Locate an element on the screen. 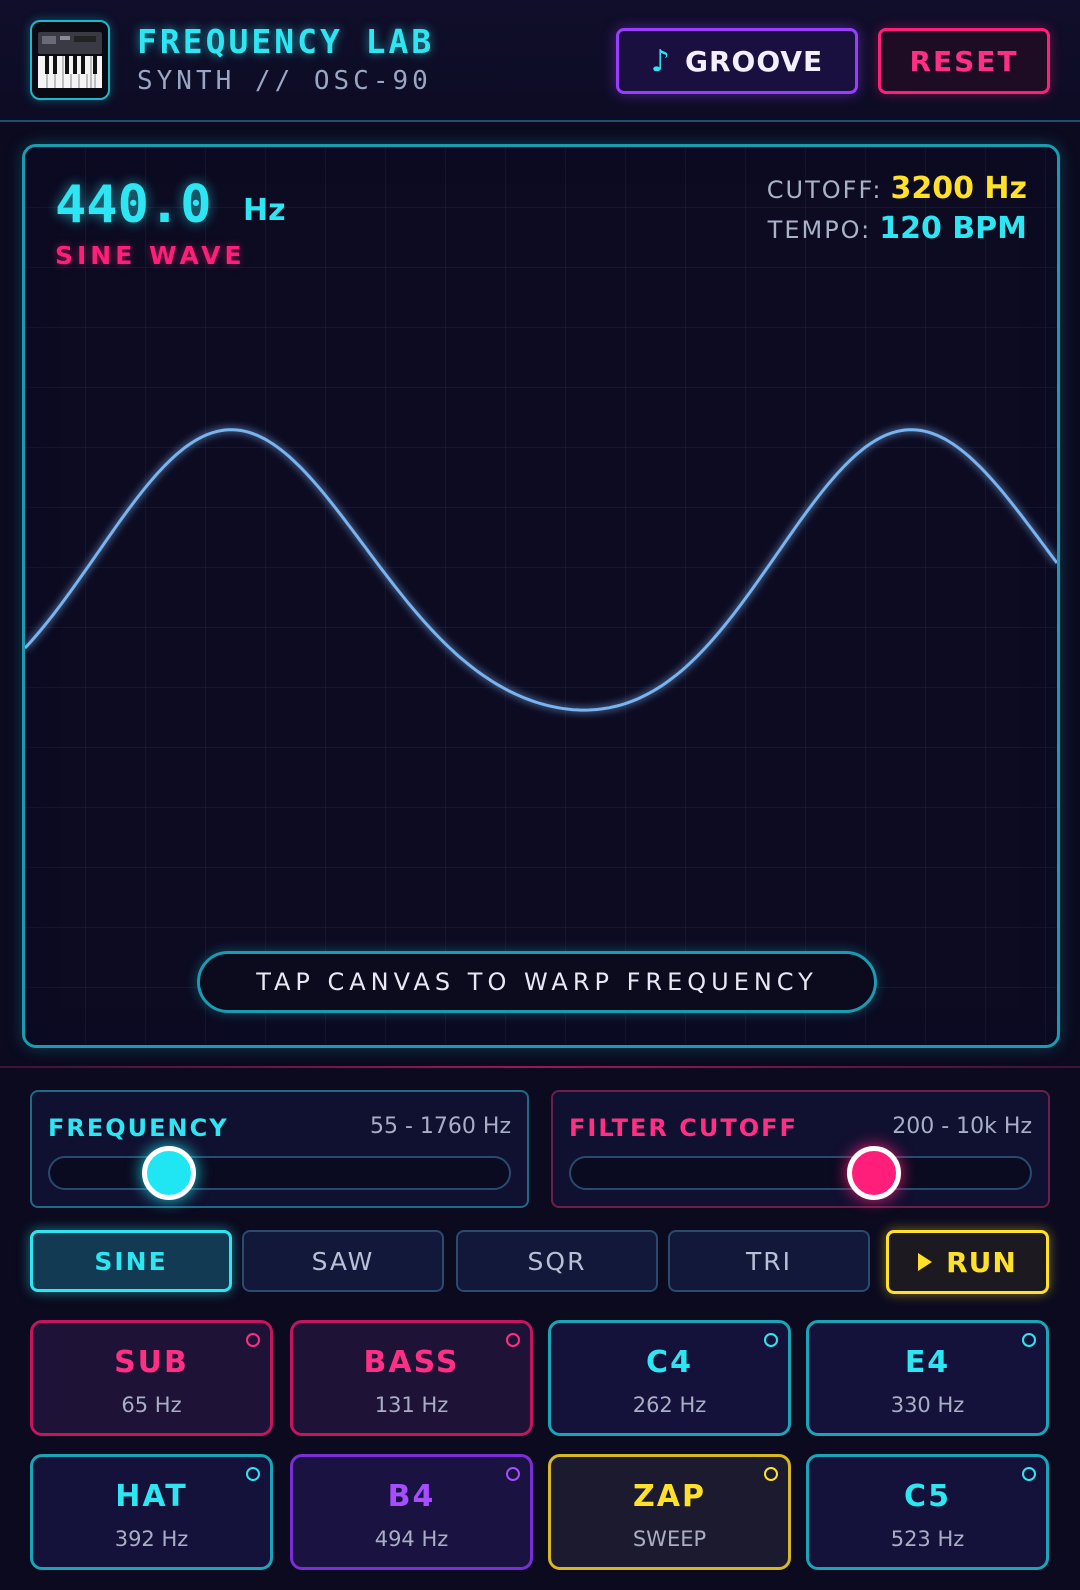  app-title: FREQUENCY LAB is located at coordinates (286, 41).